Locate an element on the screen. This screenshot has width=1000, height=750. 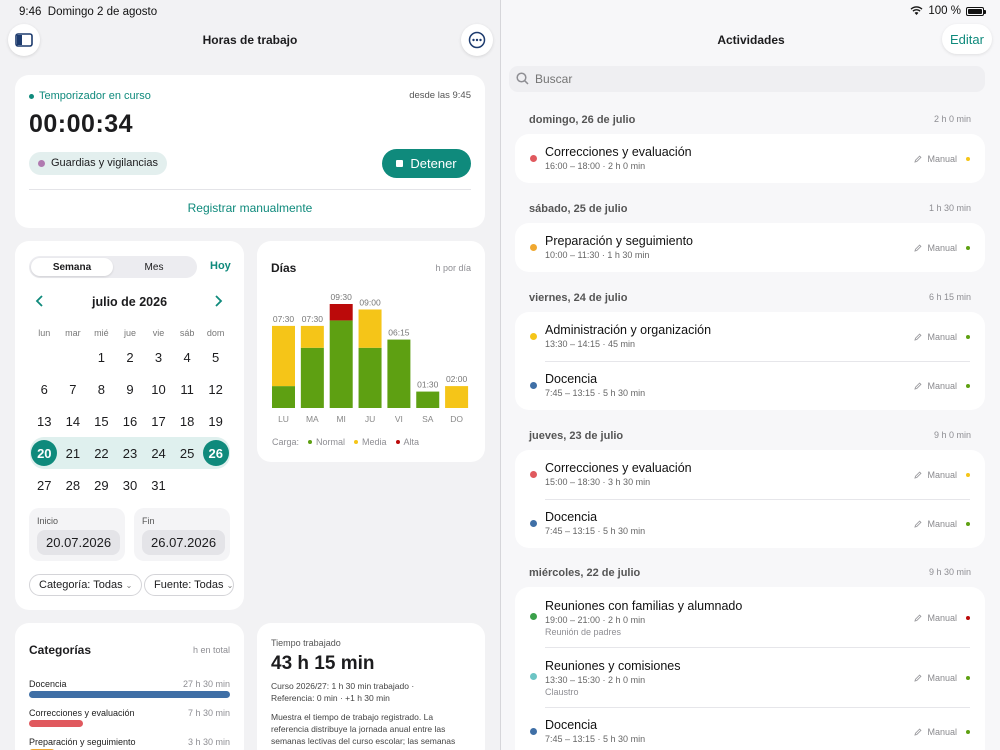
calendar-day: 16 is located at coordinates (130, 421).